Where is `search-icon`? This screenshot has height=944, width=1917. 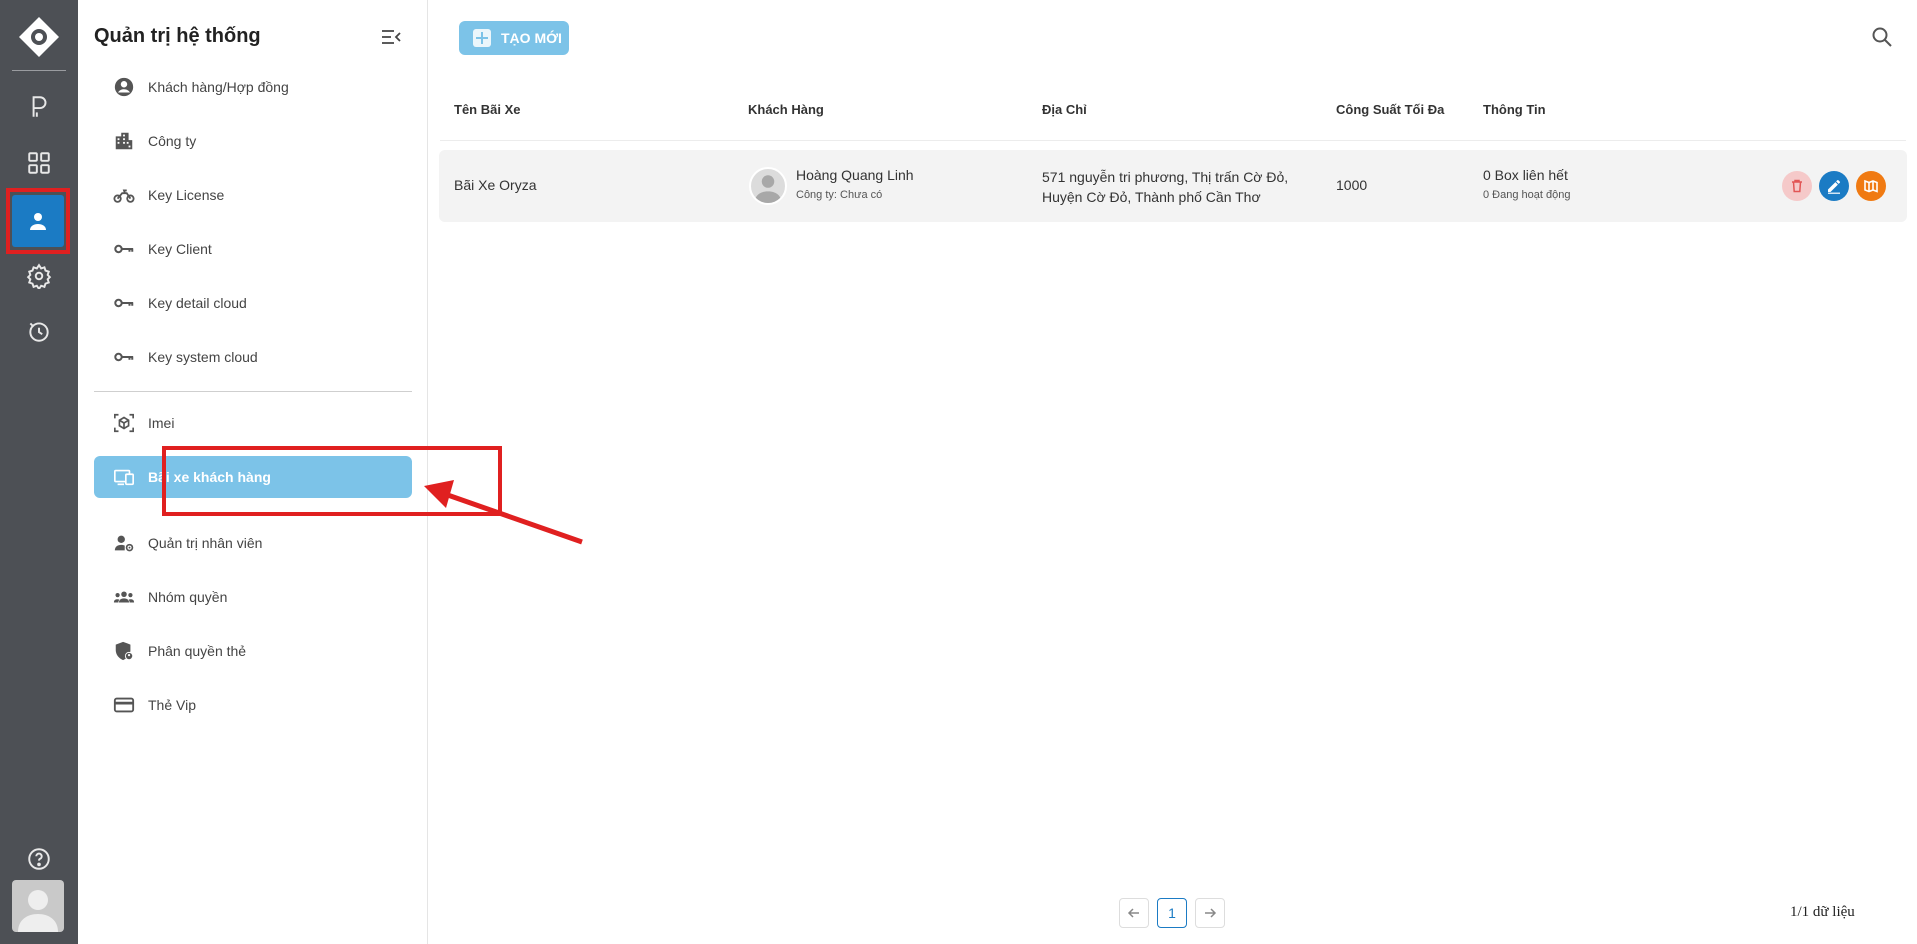 search-icon is located at coordinates (1882, 37).